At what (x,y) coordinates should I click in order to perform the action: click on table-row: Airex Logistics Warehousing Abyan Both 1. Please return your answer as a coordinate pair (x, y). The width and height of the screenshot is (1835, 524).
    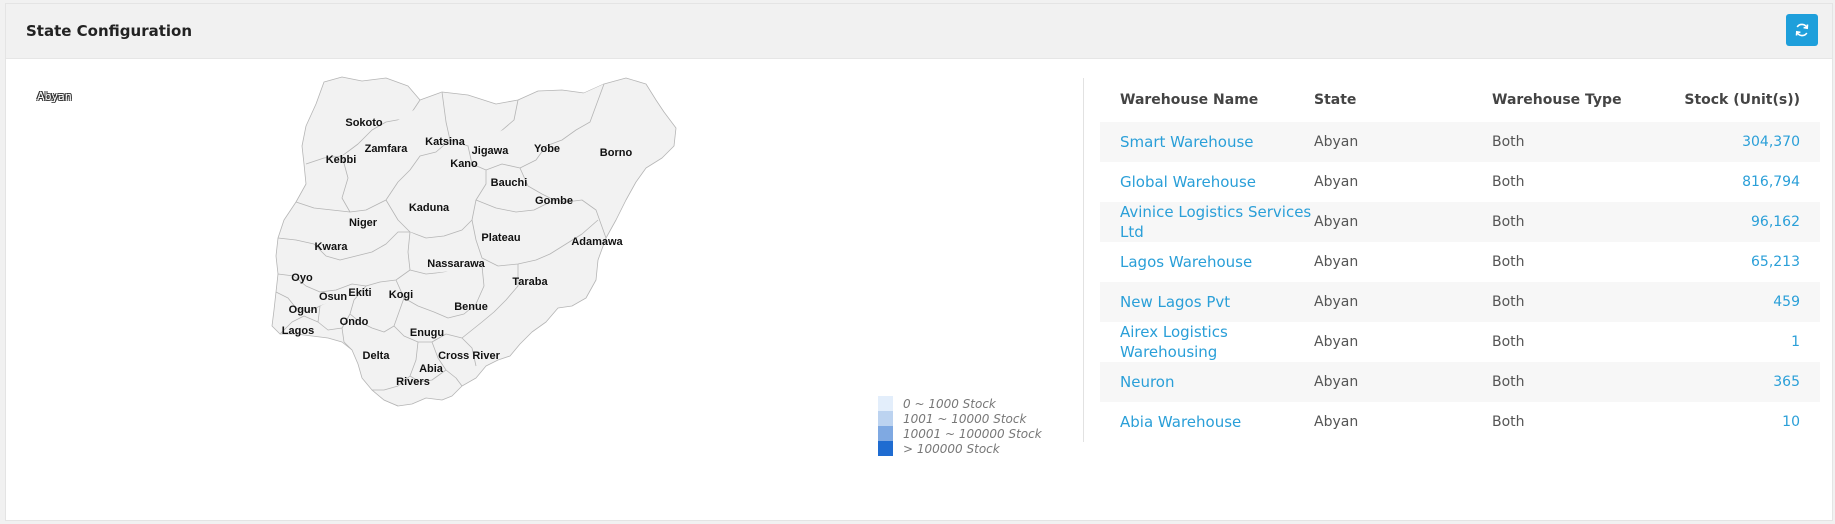
    Looking at the image, I should click on (1460, 342).